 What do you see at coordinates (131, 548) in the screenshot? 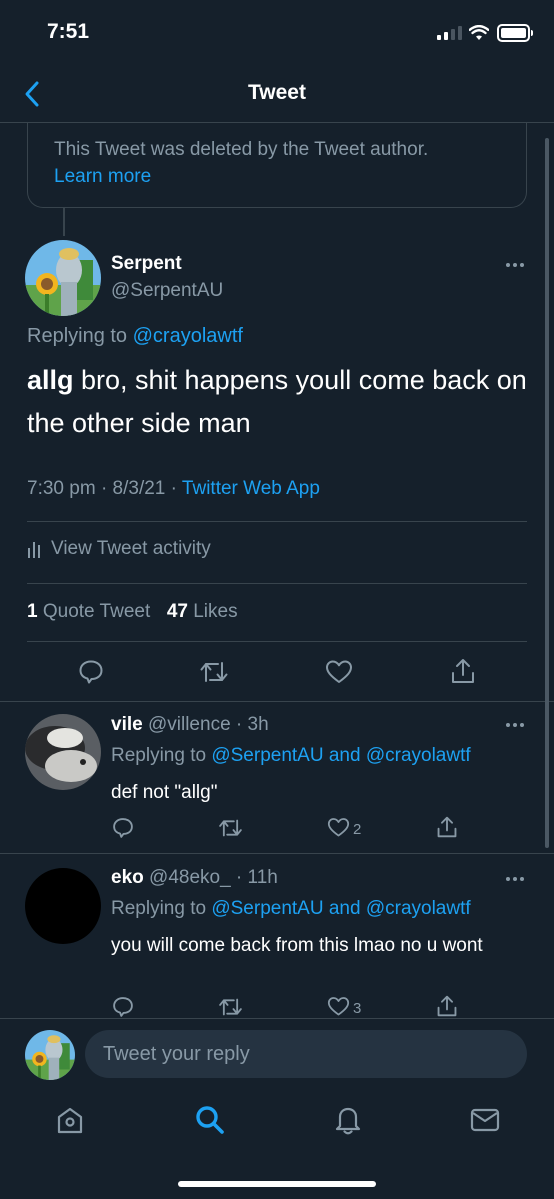
I see `activity-label: View Tweet activity` at bounding box center [131, 548].